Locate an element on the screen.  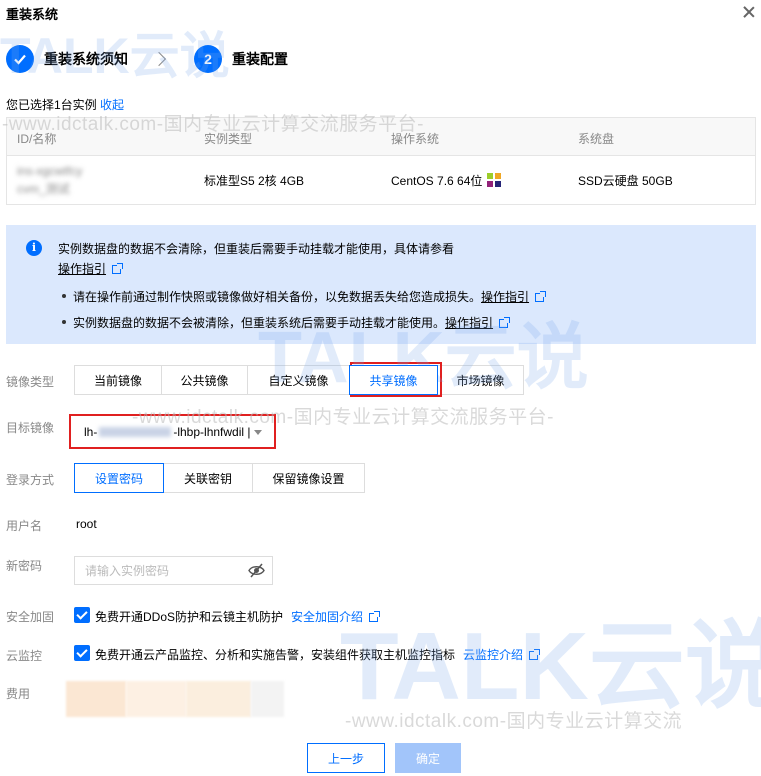
notice-line-1-link-wrap: 操作指引 is located at coordinates (91, 268).